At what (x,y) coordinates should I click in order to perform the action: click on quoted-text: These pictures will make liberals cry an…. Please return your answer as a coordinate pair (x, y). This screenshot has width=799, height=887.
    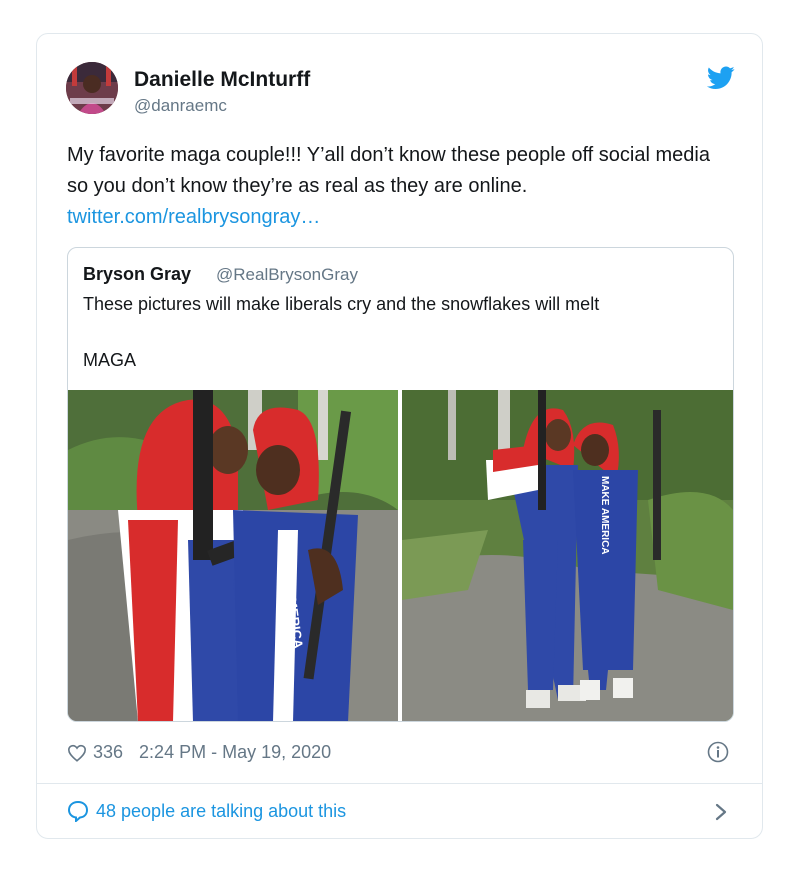
    Looking at the image, I should click on (341, 304).